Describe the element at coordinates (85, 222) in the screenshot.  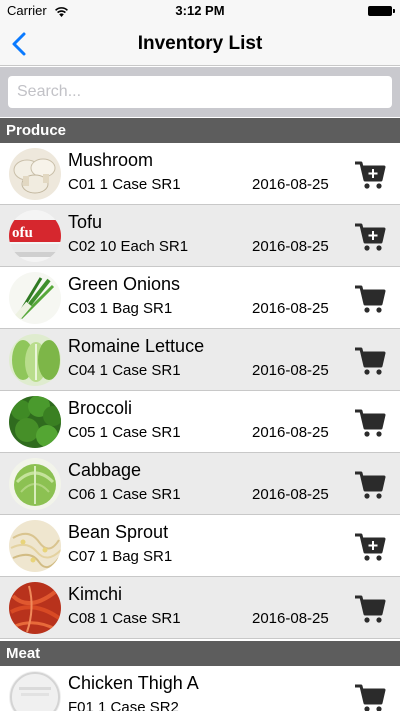
I see `item-name: Tofu` at that location.